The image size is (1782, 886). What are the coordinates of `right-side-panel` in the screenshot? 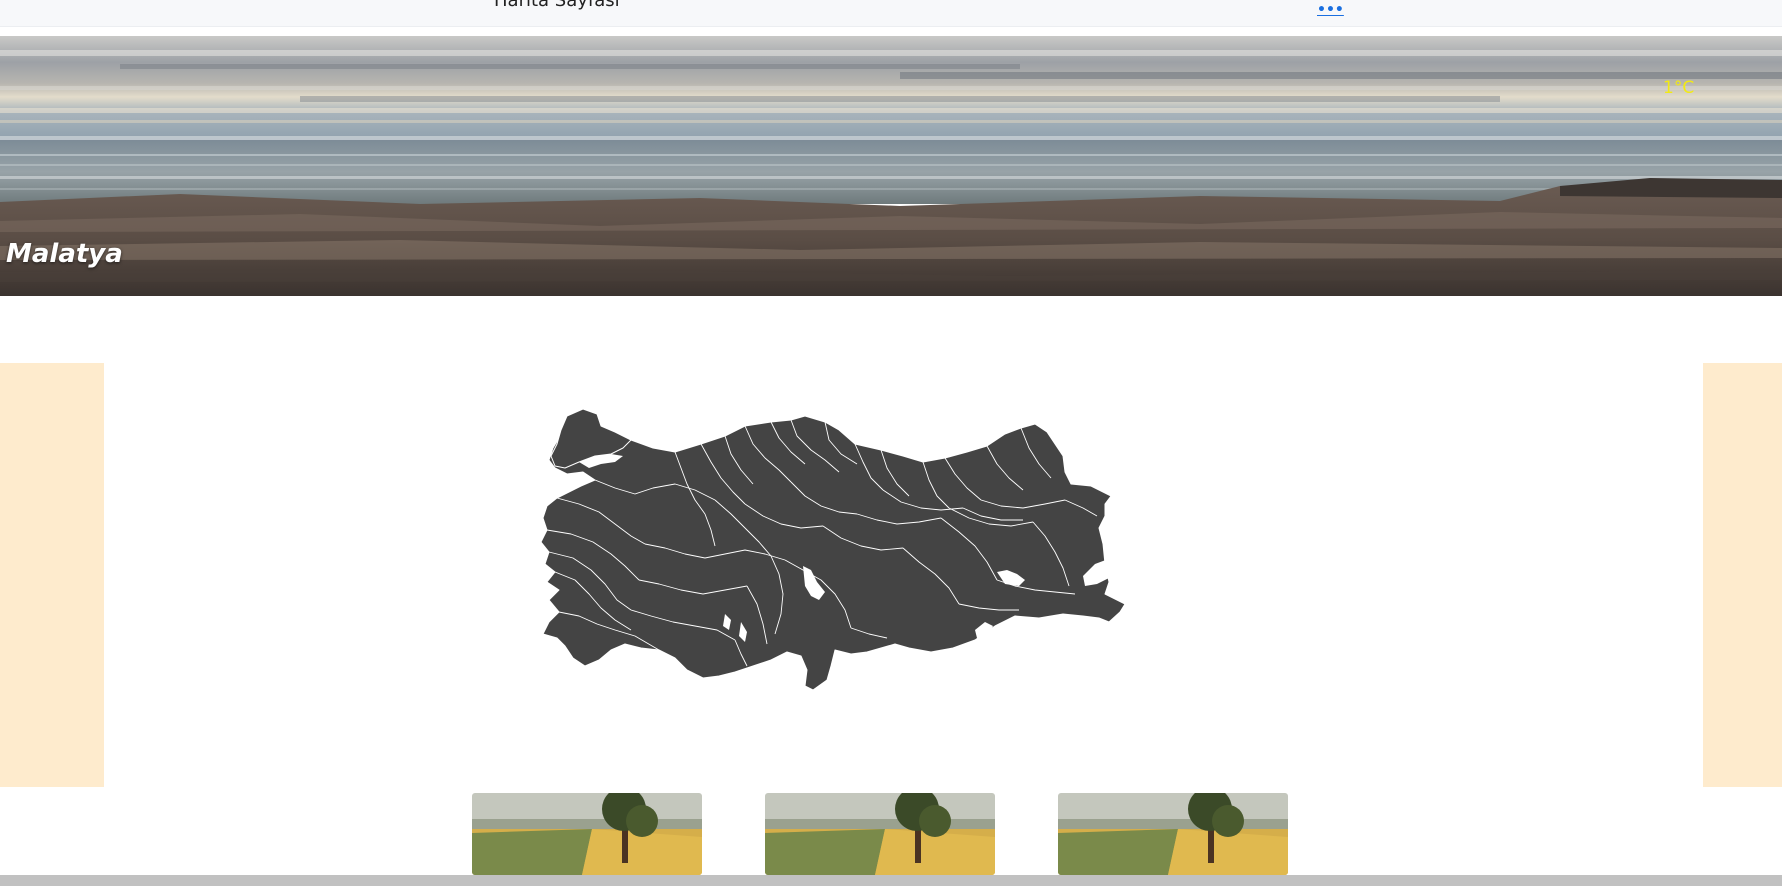 It's located at (1742, 575).